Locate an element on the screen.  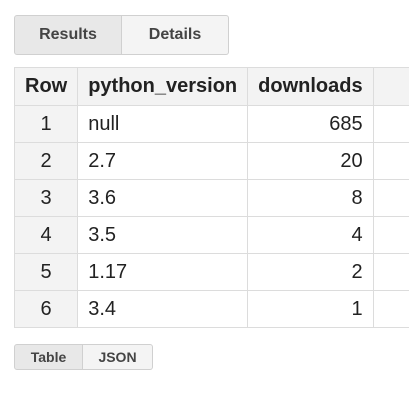
table-row: 6 3.4 1 is located at coordinates (211, 309).